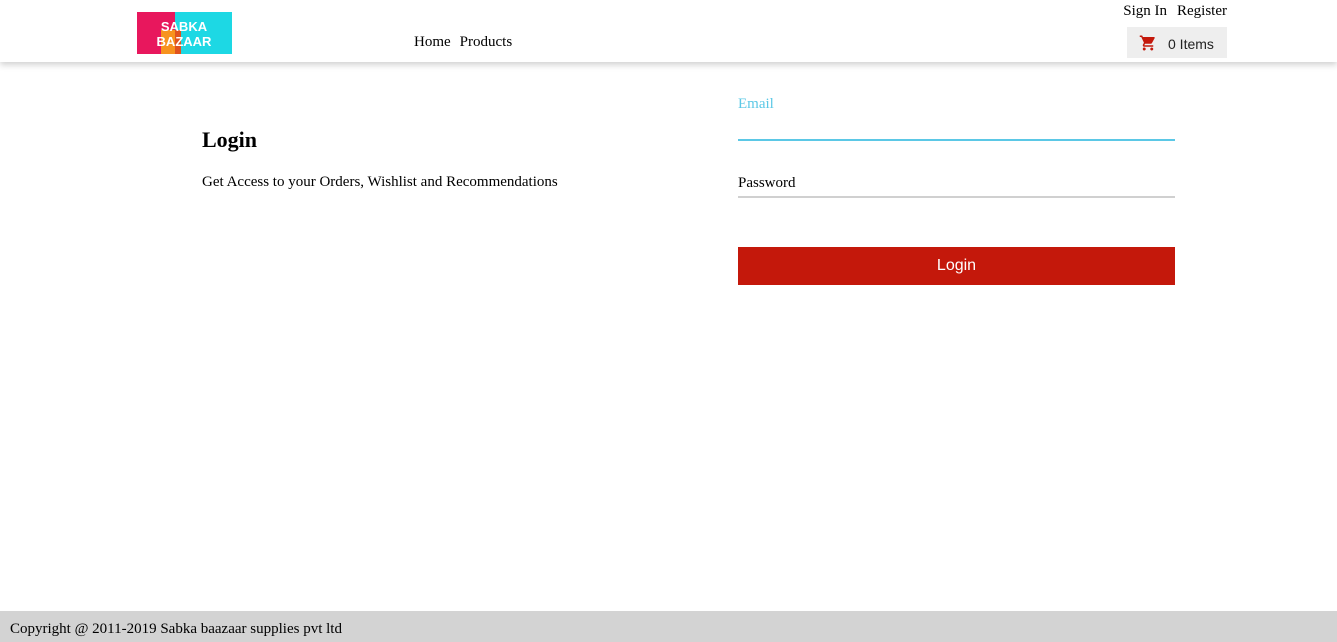  What do you see at coordinates (767, 183) in the screenshot?
I see `password-label: Password` at bounding box center [767, 183].